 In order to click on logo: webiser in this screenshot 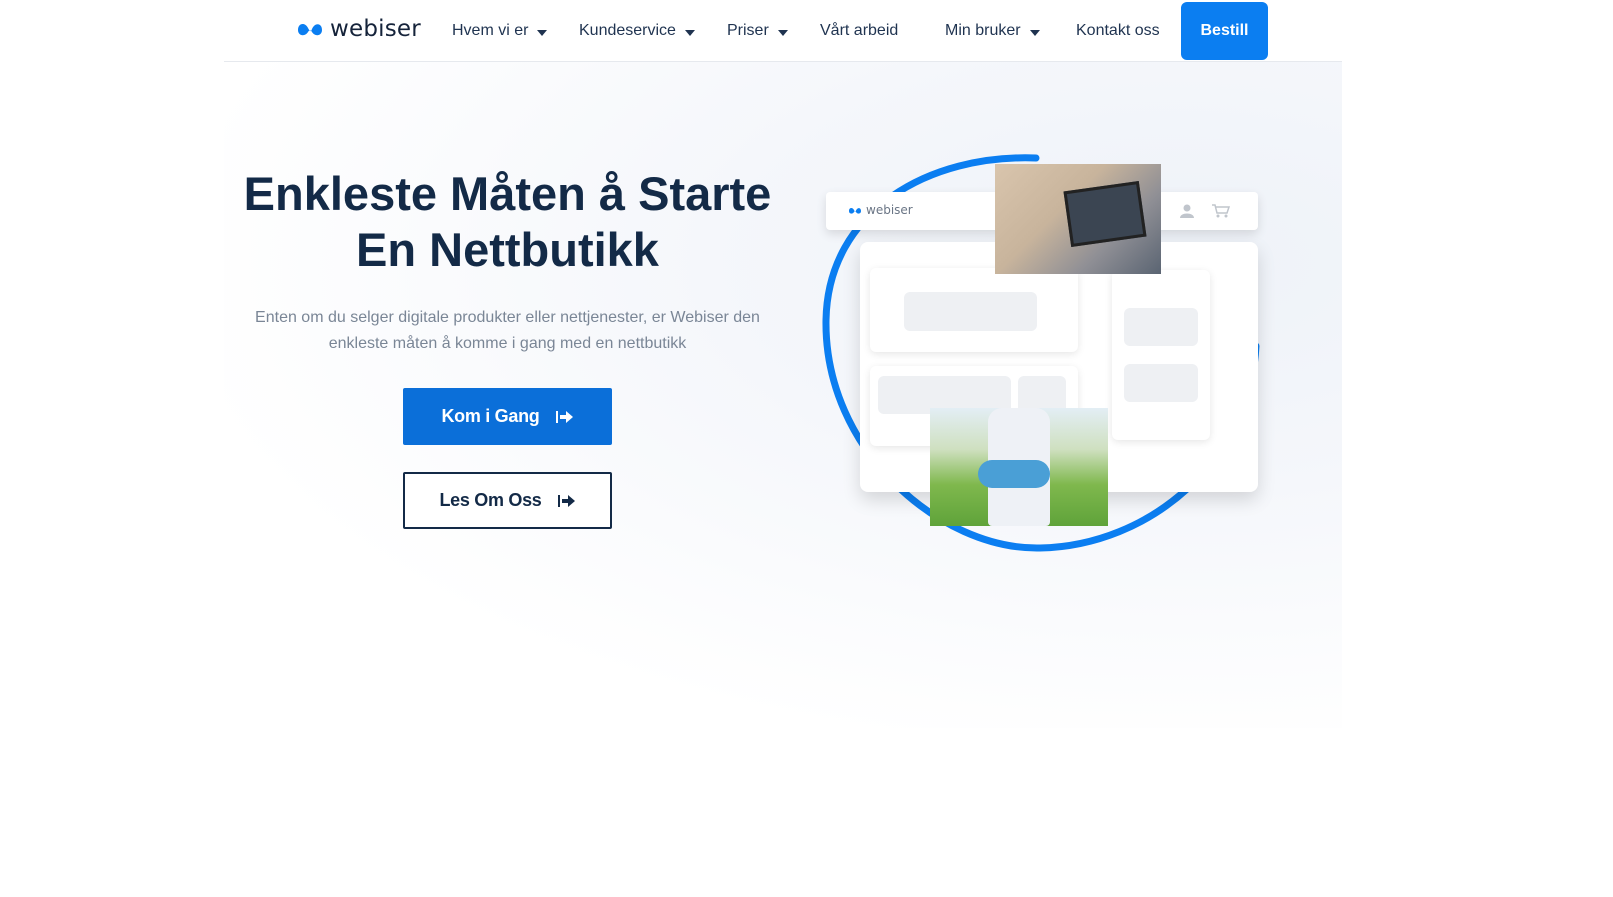, I will do `click(358, 29)`.